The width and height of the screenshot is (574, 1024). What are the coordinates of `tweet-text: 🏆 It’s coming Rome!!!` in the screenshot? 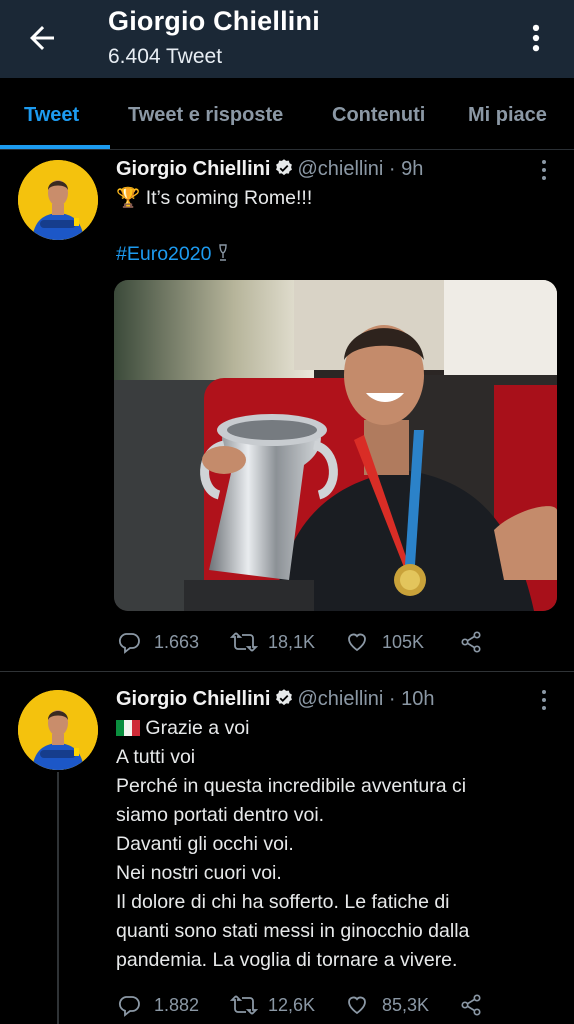 It's located at (214, 198).